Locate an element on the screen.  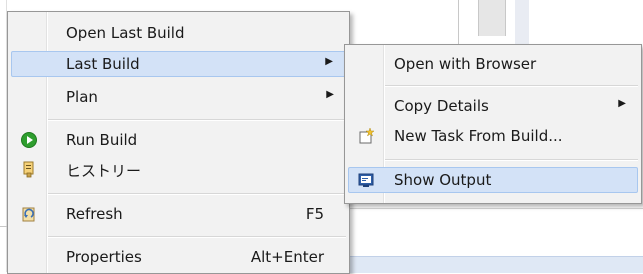
menu-item-label: Show Output is located at coordinates (443, 180).